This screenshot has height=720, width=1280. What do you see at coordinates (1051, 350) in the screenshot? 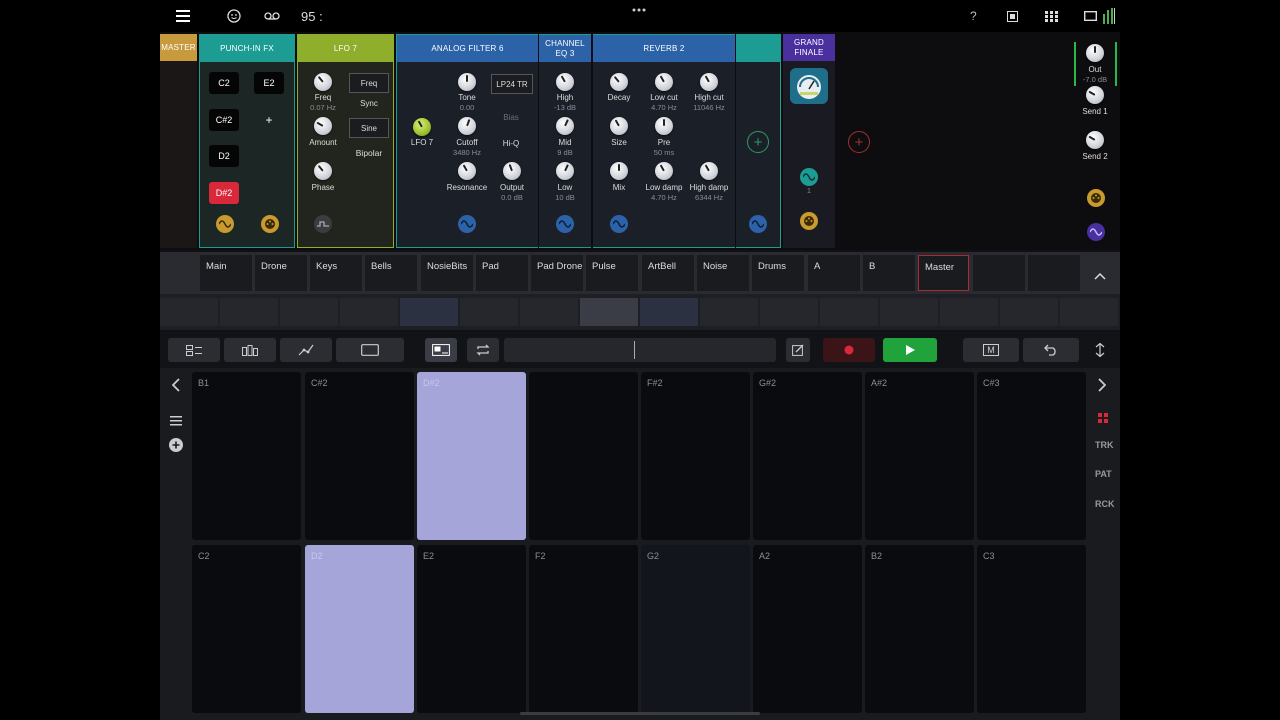
I see `undo-icon` at bounding box center [1051, 350].